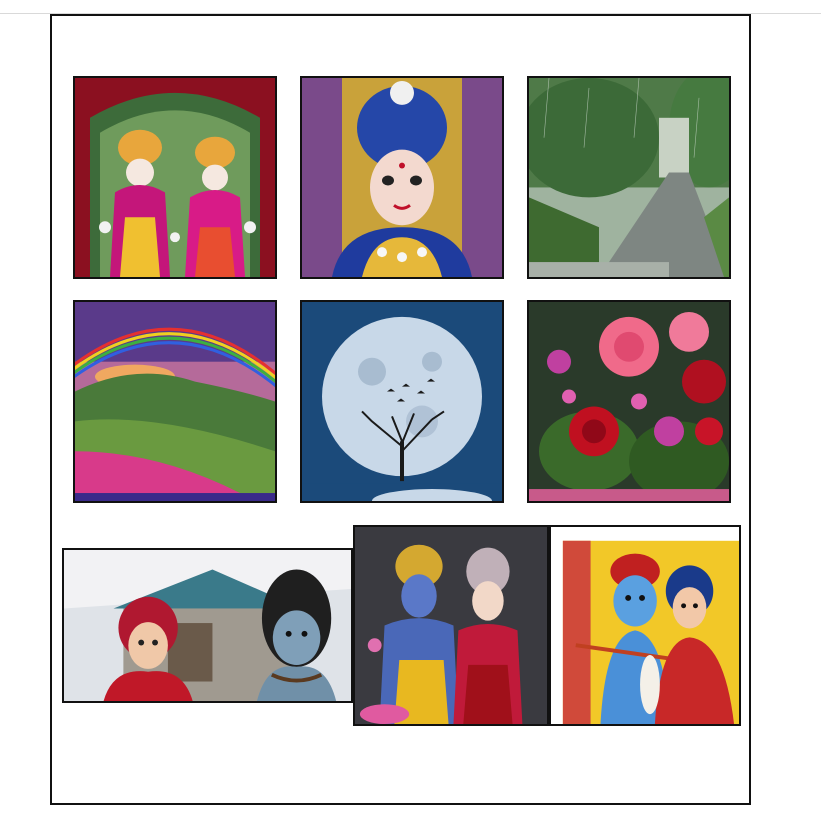 This screenshot has width=821, height=832. I want to click on photo-rose-bouquet, so click(629, 401).